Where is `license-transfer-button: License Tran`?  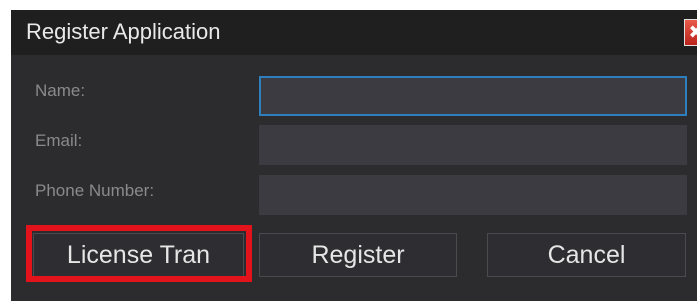 license-transfer-button: License Tran is located at coordinates (138, 255).